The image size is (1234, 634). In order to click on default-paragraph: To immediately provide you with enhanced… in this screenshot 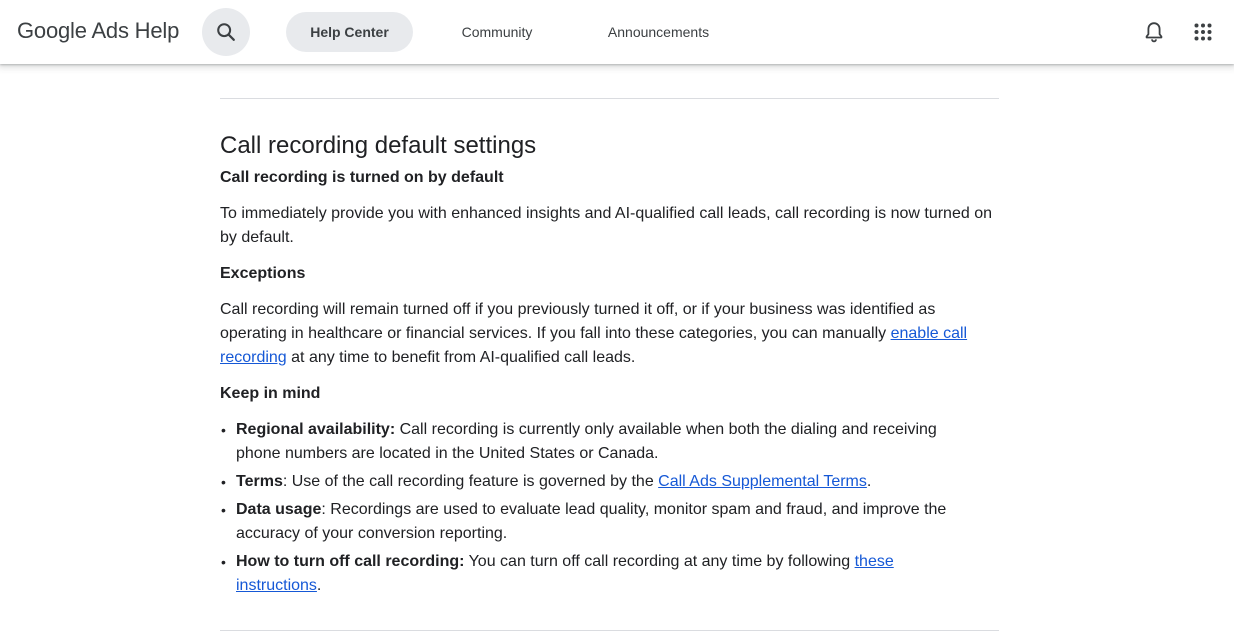, I will do `click(606, 225)`.